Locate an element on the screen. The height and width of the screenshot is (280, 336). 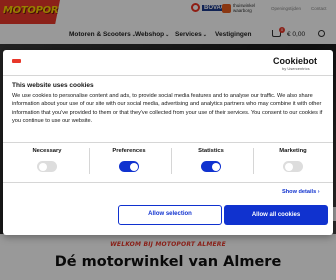
cookiebot-sub-label: by Usercentrics is located at coordinates (296, 68).